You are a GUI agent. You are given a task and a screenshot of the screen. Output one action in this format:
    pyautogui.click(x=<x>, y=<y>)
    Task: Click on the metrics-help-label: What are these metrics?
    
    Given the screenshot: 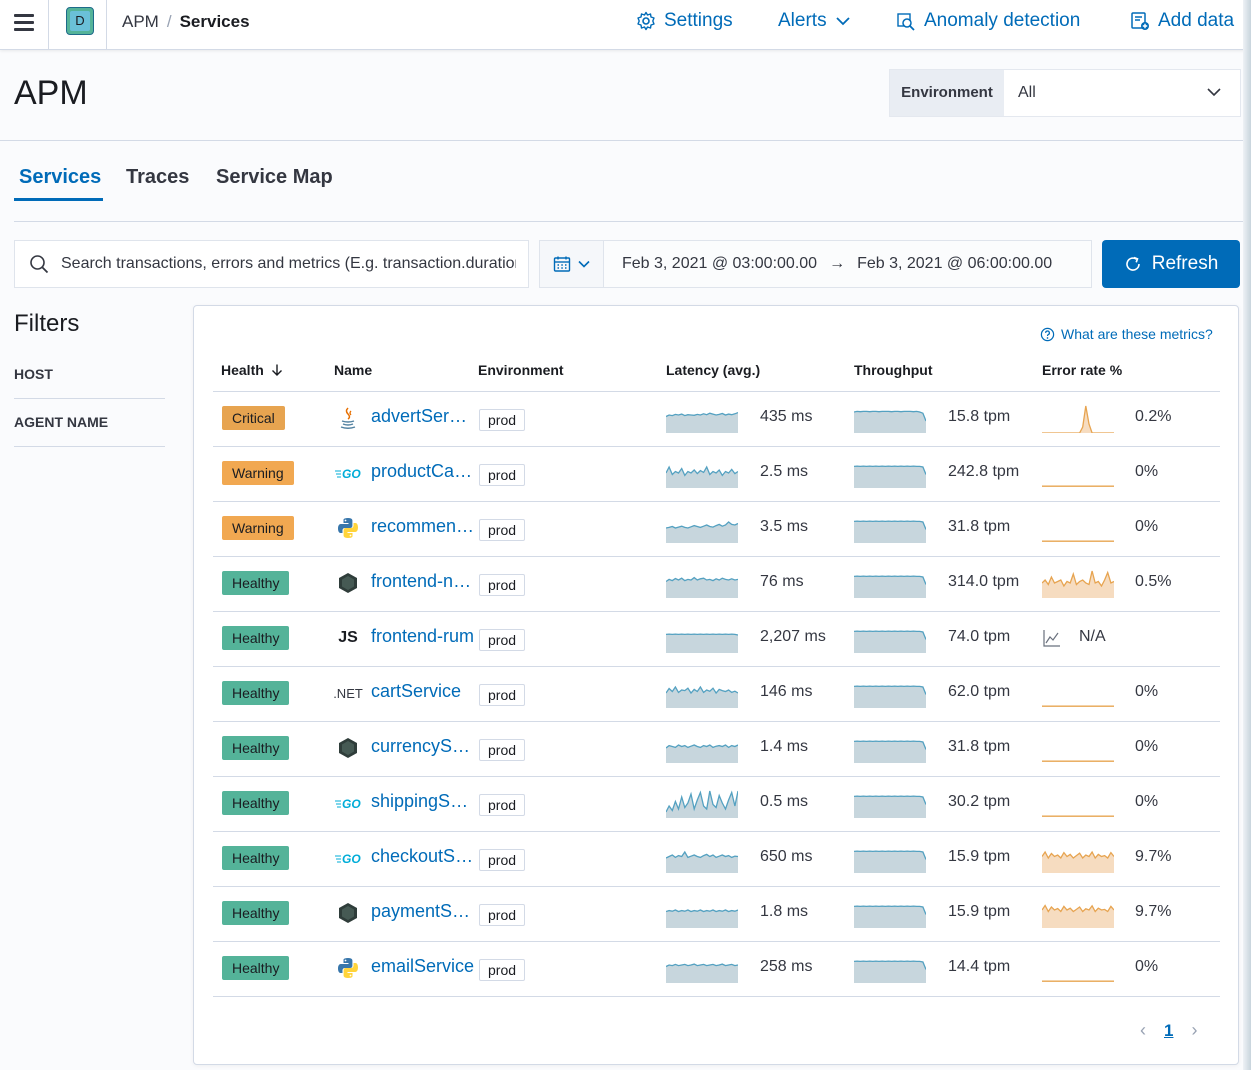 What is the action you would take?
    pyautogui.click(x=1137, y=334)
    